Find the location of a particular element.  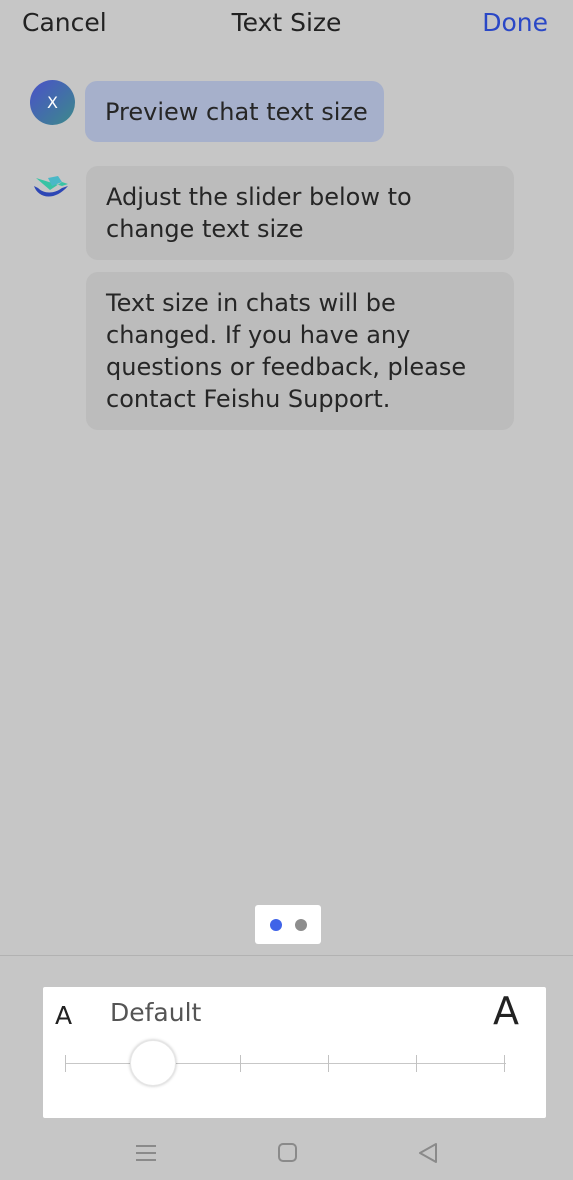

small-text-label: A is located at coordinates (64, 1015).